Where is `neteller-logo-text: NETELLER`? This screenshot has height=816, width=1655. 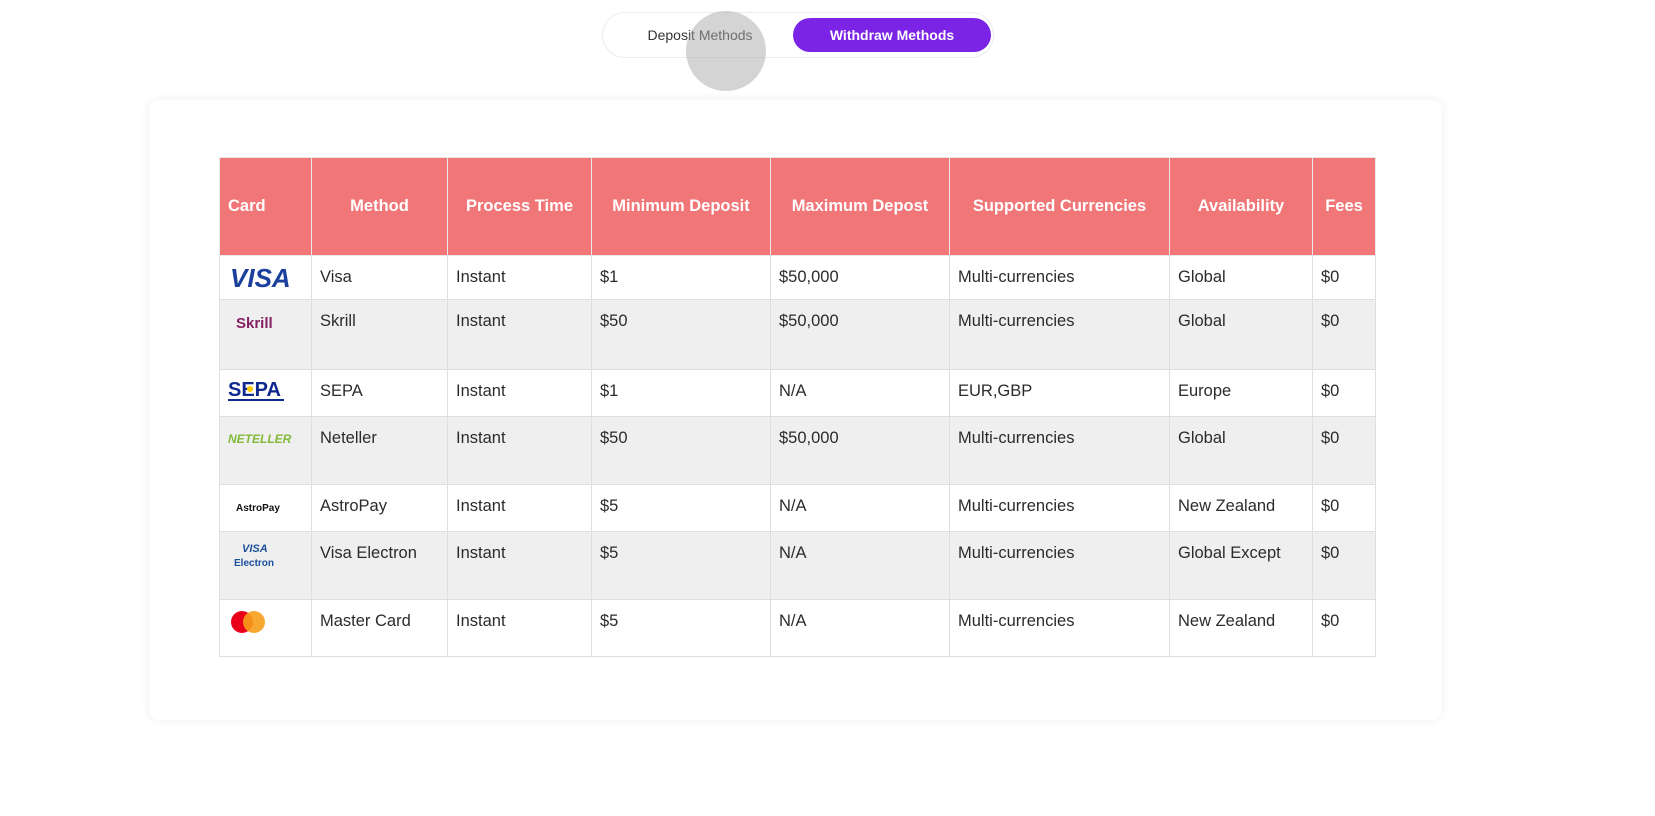 neteller-logo-text: NETELLER is located at coordinates (260, 439).